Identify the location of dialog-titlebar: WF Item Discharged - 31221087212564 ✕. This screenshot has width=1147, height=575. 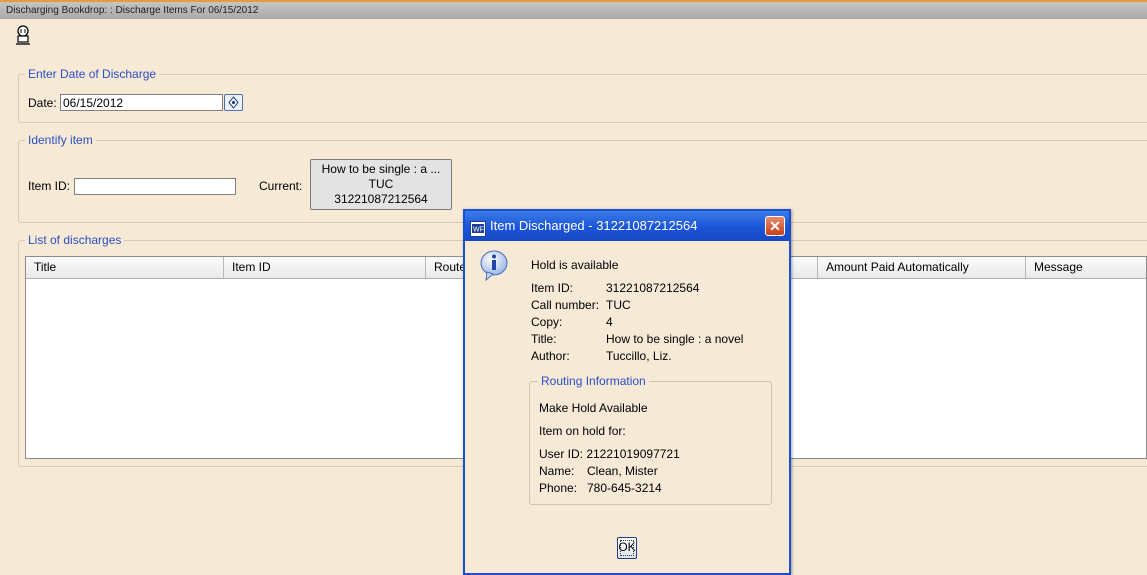
(627, 226).